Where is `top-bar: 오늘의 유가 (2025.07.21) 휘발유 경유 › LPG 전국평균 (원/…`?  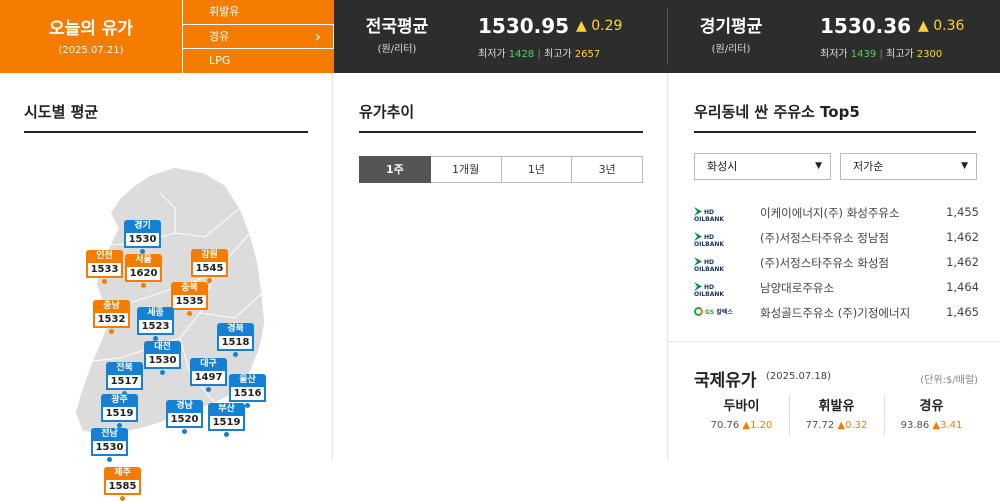 top-bar: 오늘의 유가 (2025.07.21) 휘발유 경유 › LPG 전국평균 (원/… is located at coordinates (500, 36).